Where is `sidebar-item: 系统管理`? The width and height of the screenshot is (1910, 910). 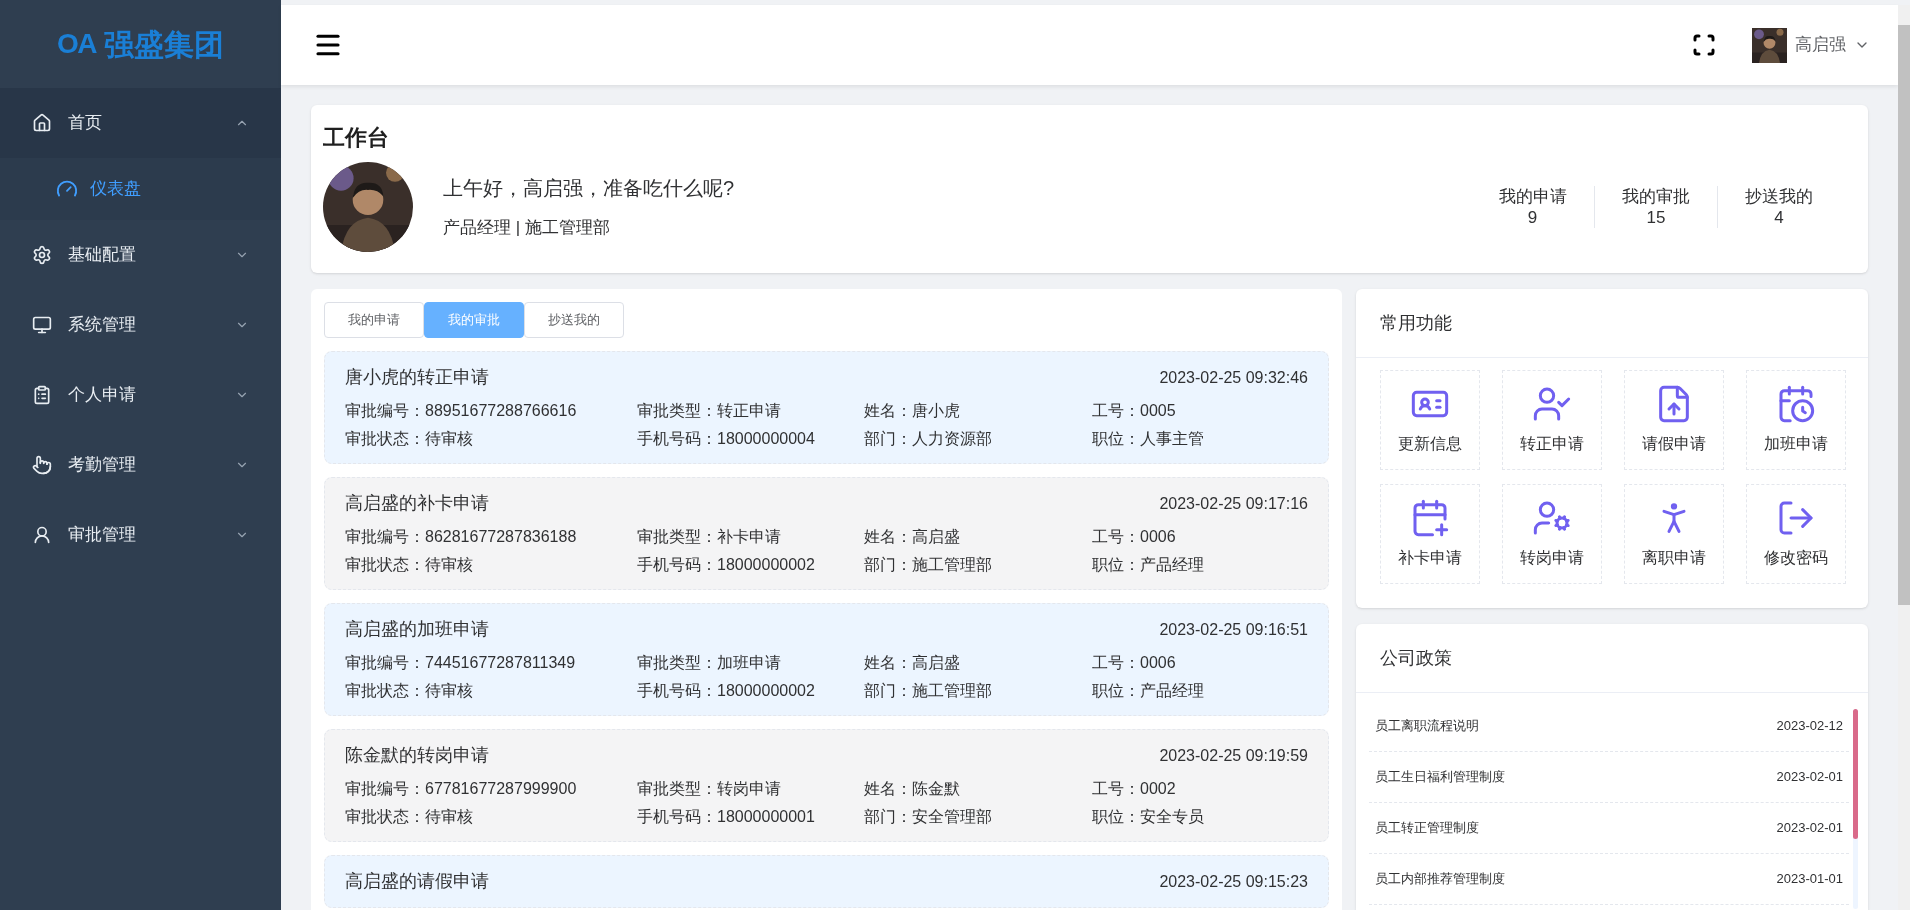 sidebar-item: 系统管理 is located at coordinates (140, 325).